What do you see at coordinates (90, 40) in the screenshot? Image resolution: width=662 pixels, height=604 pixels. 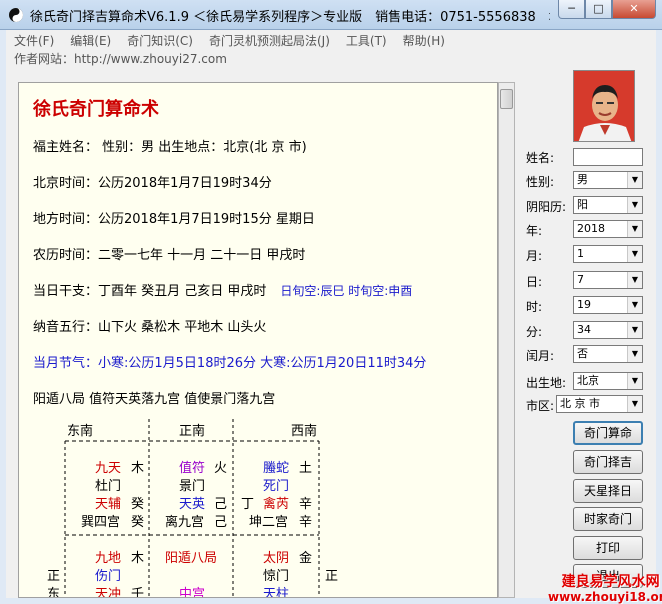 I see `menu-edit: 编辑(E)` at bounding box center [90, 40].